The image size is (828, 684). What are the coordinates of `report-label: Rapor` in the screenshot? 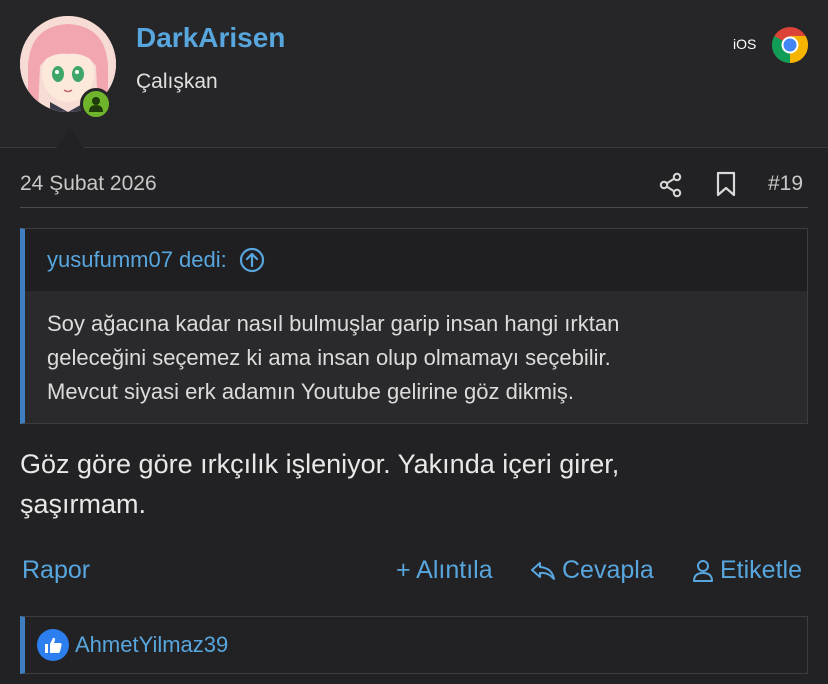 It's located at (56, 570).